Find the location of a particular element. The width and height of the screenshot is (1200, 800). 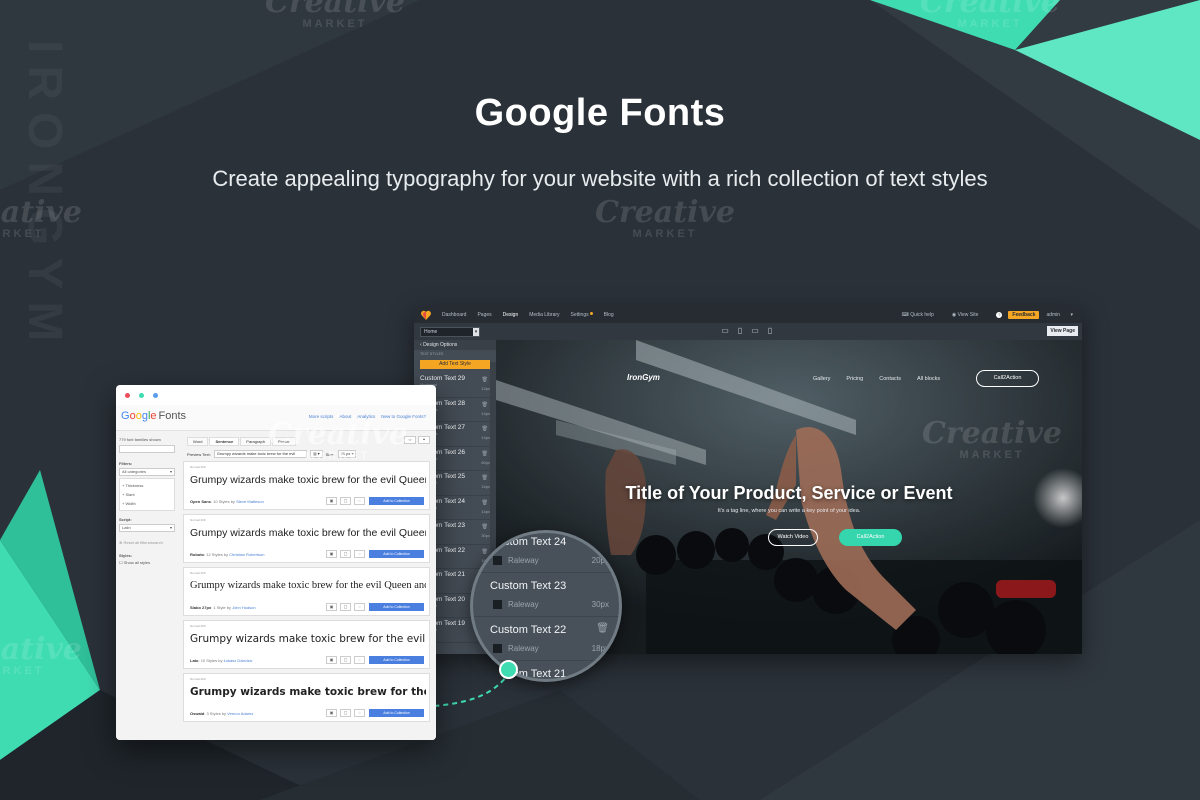

tab-paragraph: Paragraph is located at coordinates (255, 441).